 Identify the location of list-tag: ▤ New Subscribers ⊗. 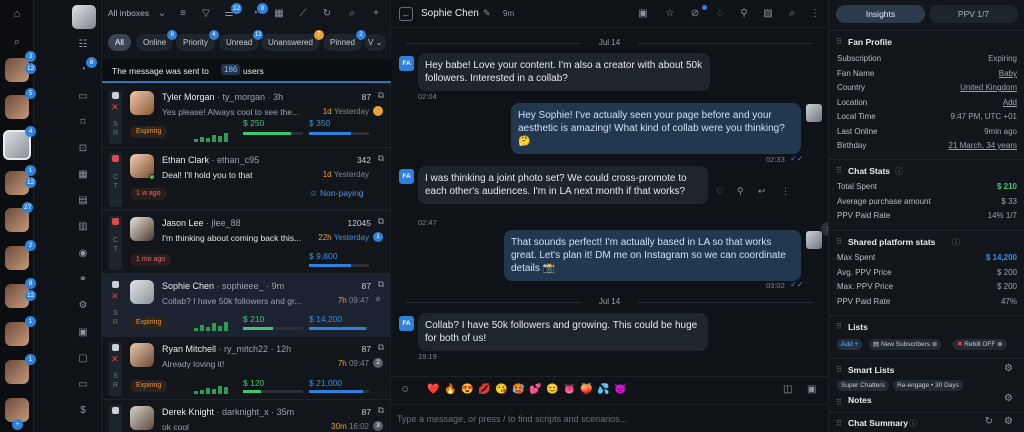
(905, 344).